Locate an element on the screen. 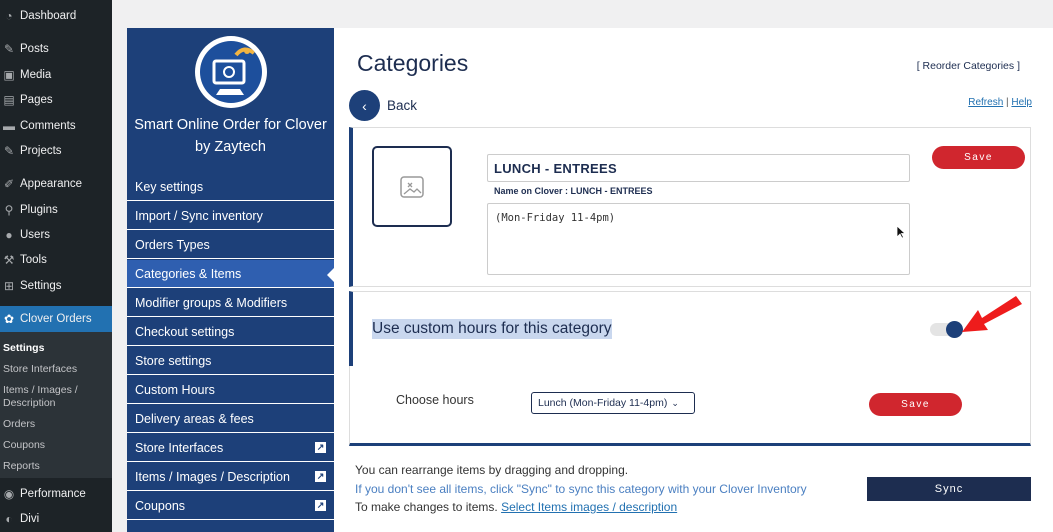 Image resolution: width=1053 pixels, height=532 pixels. plugin-nav-delivery: Delivery areas & fees is located at coordinates (230, 419).